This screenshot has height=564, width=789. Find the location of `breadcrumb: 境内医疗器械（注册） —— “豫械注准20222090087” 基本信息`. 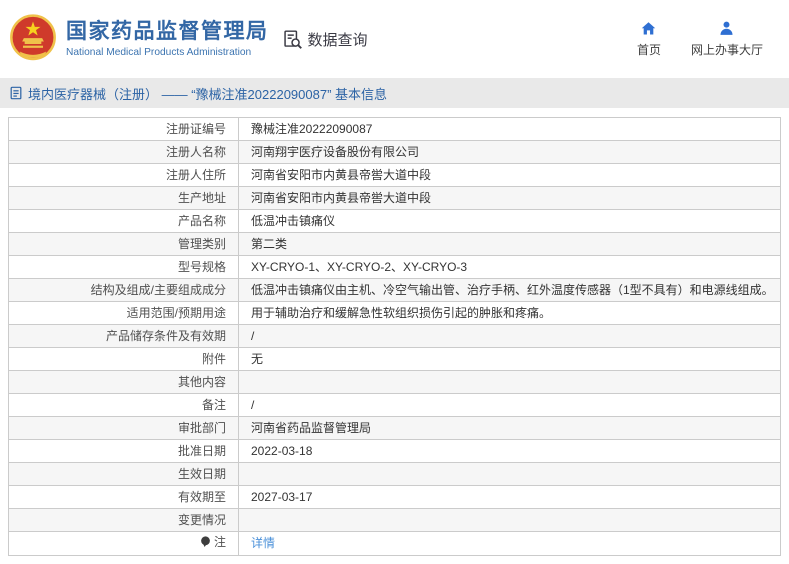

breadcrumb: 境内医疗器械（注册） —— “豫械注准20222090087” 基本信息 is located at coordinates (394, 93).